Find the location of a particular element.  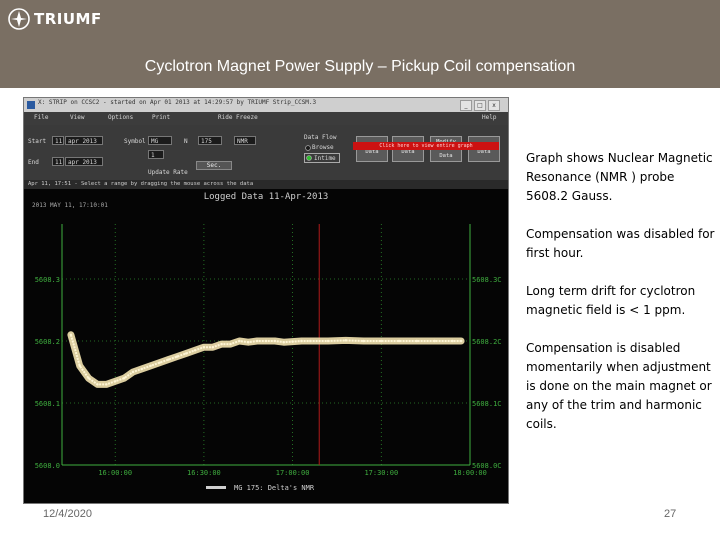

source-select: NMR is located at coordinates (245, 140).